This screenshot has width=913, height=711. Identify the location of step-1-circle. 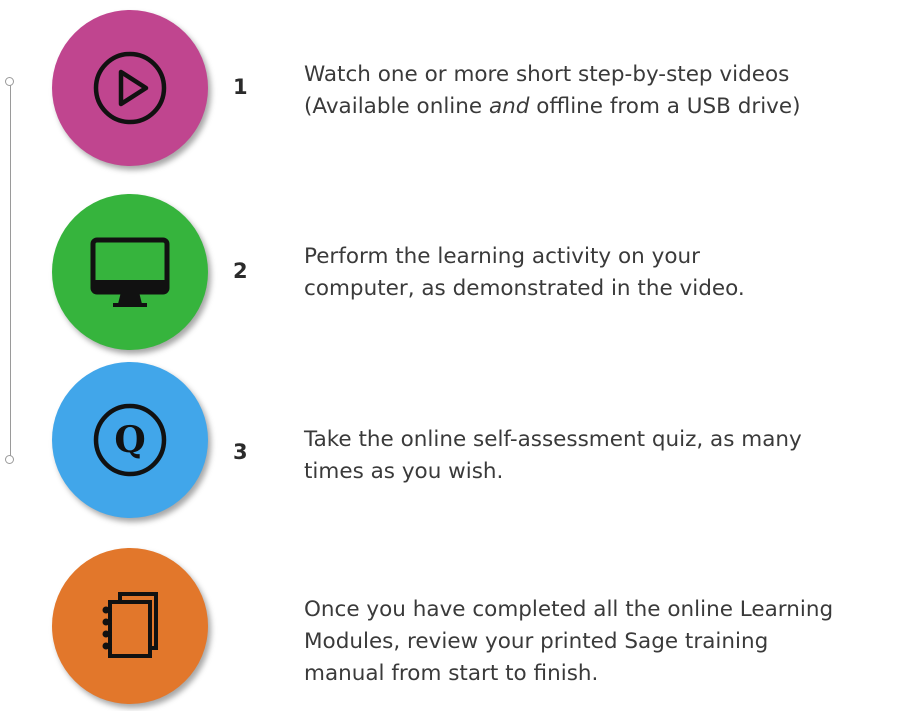
(130, 88).